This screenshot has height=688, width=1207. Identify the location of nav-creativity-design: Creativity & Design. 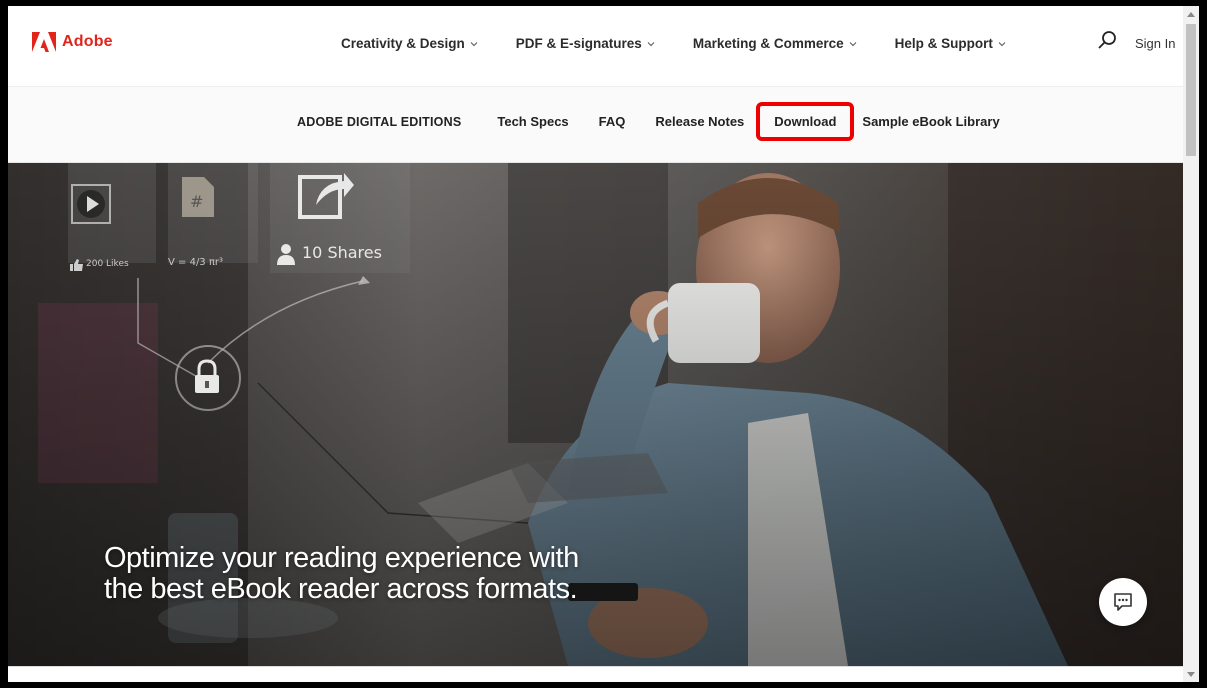
(409, 43).